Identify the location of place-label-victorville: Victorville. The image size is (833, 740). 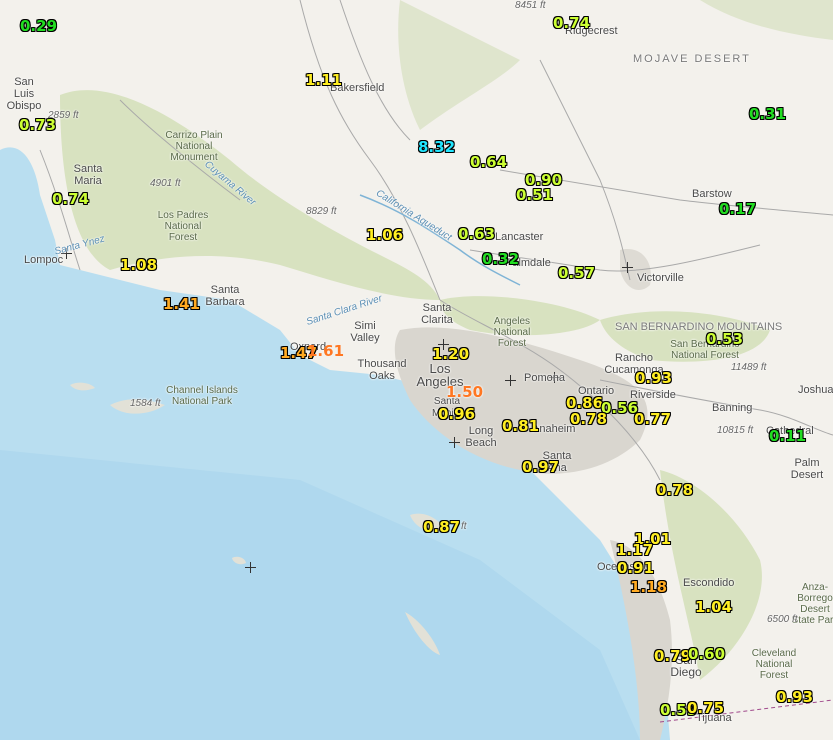
(660, 278).